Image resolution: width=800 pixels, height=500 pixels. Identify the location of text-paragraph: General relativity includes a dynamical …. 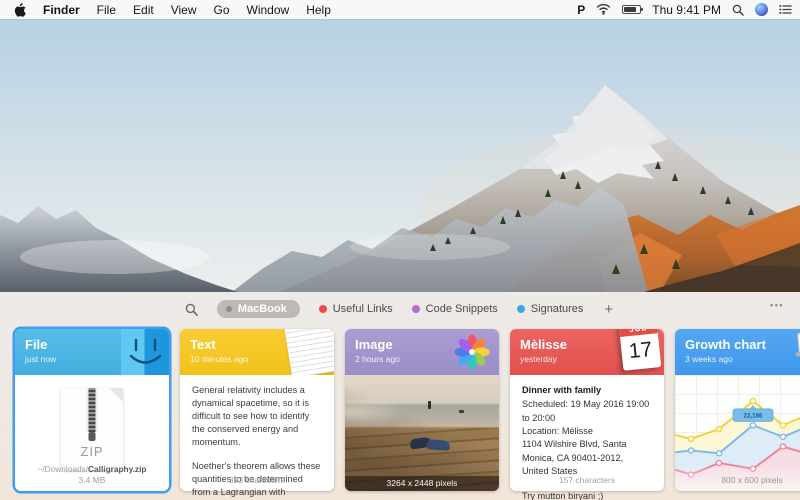
(251, 416).